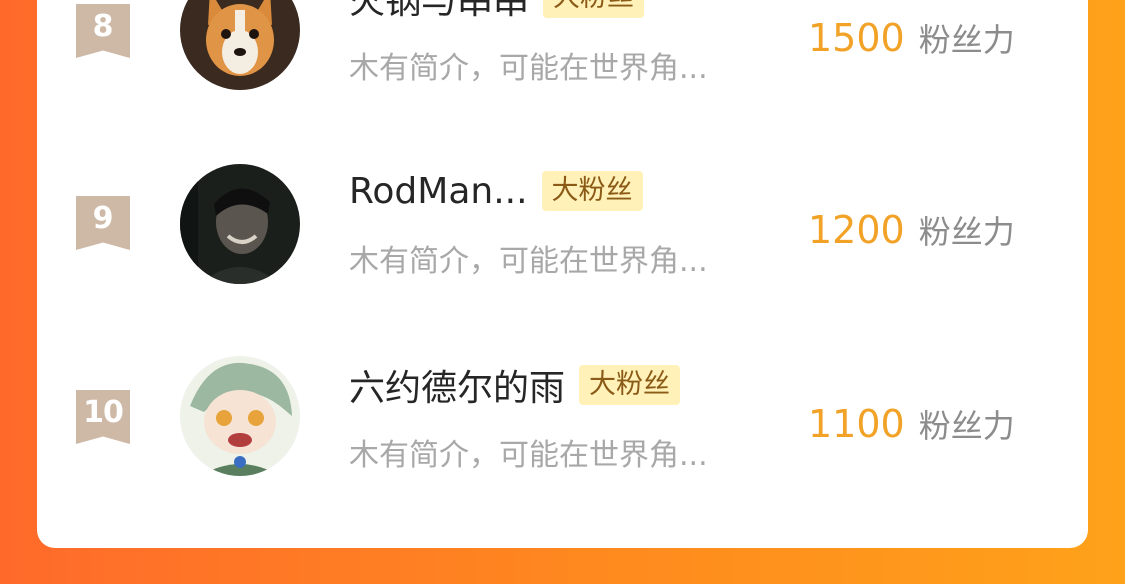 This screenshot has width=1125, height=584. I want to click on score-value: 1100, so click(856, 424).